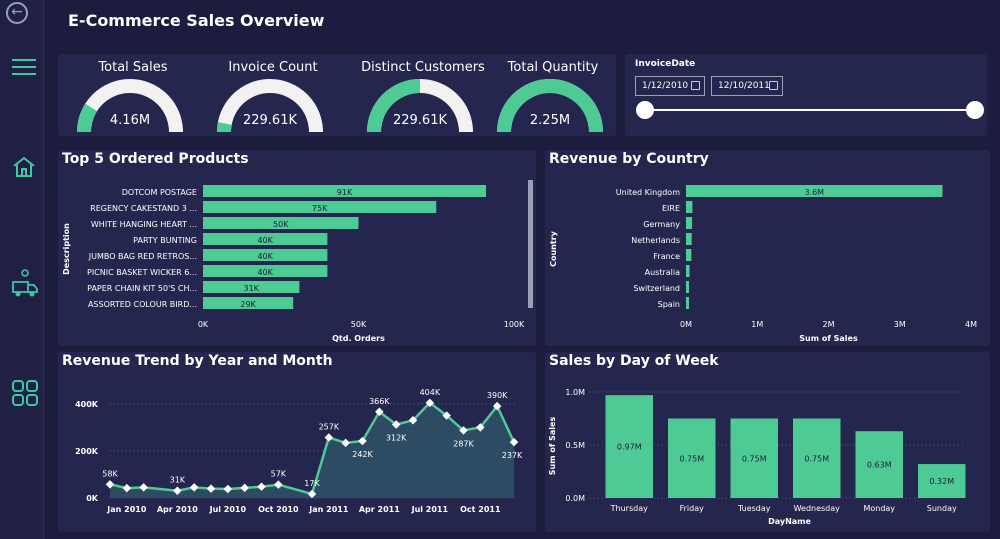 The image size is (1000, 539). What do you see at coordinates (133, 67) in the screenshot?
I see `kpi-label: Total Sales` at bounding box center [133, 67].